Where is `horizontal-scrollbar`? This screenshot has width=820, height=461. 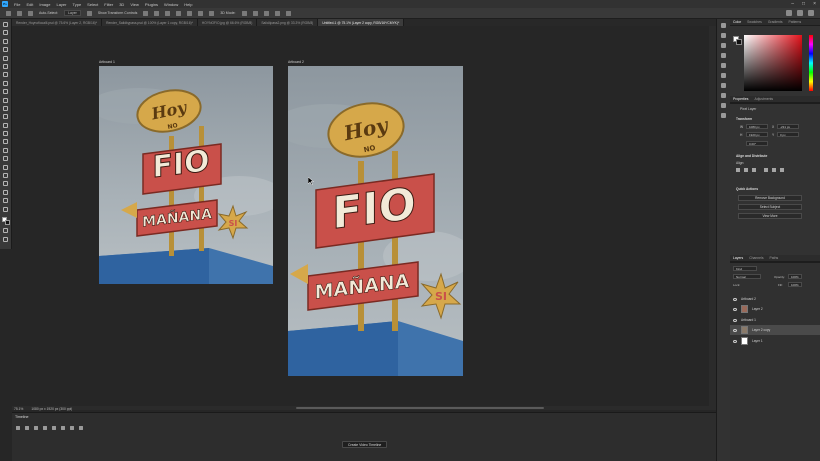 horizontal-scrollbar is located at coordinates (364, 408).